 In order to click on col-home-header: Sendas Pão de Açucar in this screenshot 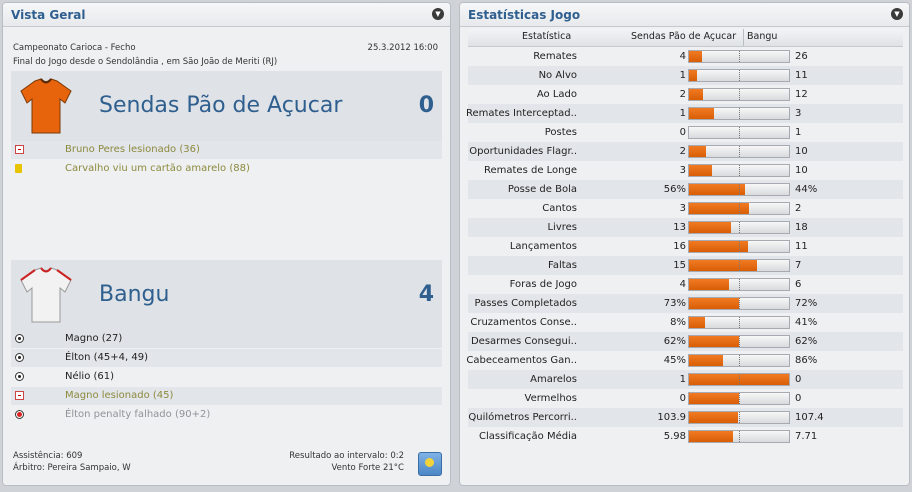, I will do `click(683, 36)`.